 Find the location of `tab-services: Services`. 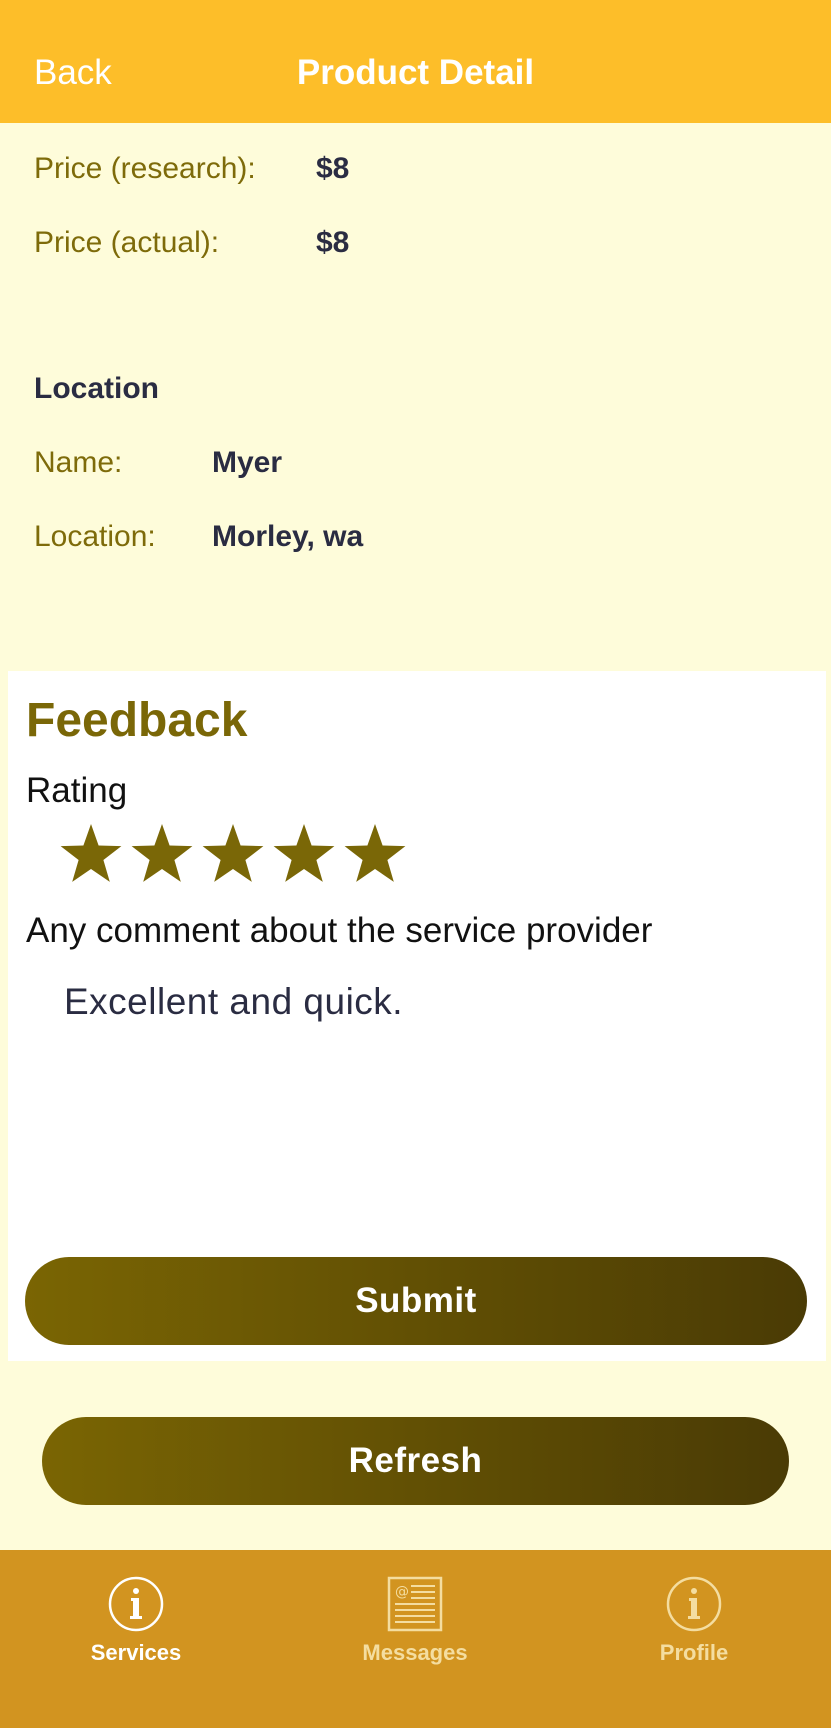

tab-services: Services is located at coordinates (136, 1613).